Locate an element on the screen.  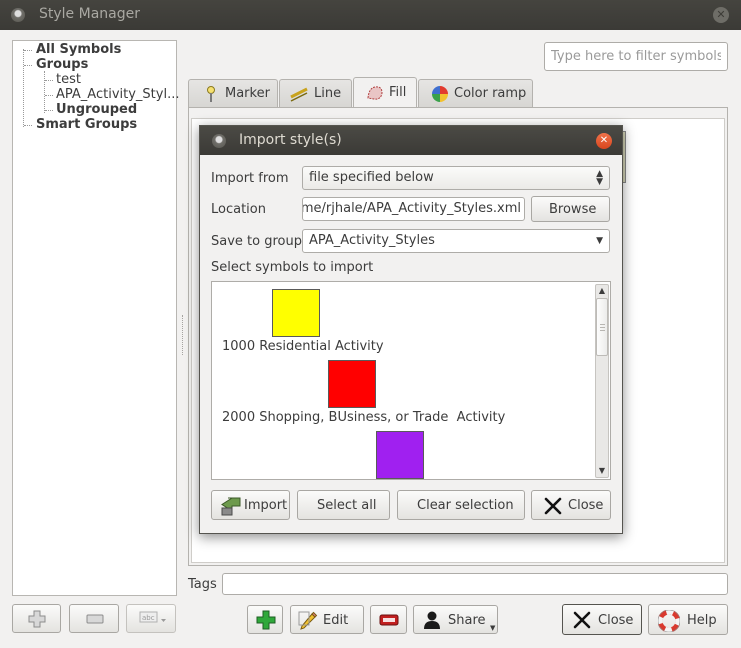
tab-color-ramp: Color ramp is located at coordinates (475, 93).